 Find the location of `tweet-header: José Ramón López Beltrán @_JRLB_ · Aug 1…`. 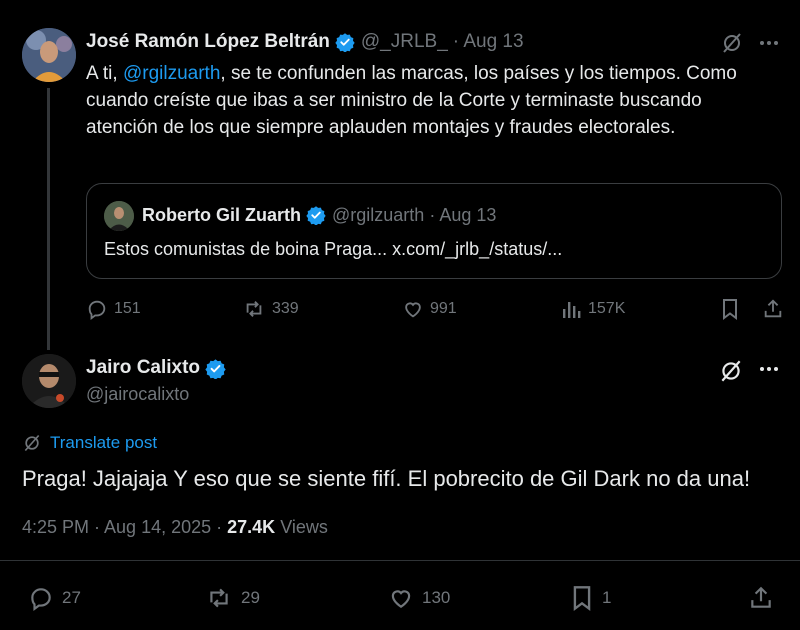

tweet-header: José Ramón López Beltrán @_JRLB_ · Aug 1… is located at coordinates (305, 42).